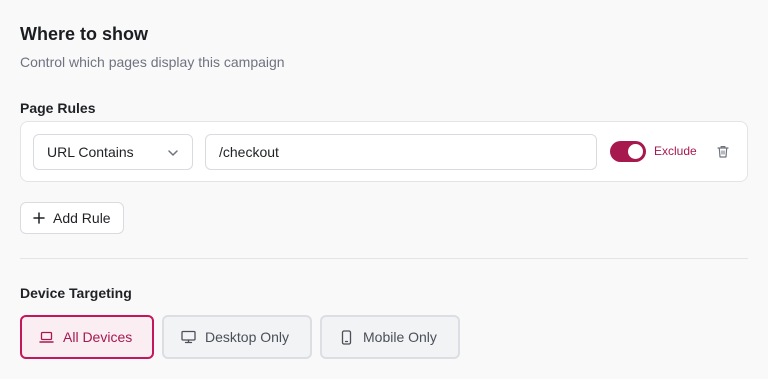  Describe the element at coordinates (46, 337) in the screenshot. I see `laptop-icon` at that location.